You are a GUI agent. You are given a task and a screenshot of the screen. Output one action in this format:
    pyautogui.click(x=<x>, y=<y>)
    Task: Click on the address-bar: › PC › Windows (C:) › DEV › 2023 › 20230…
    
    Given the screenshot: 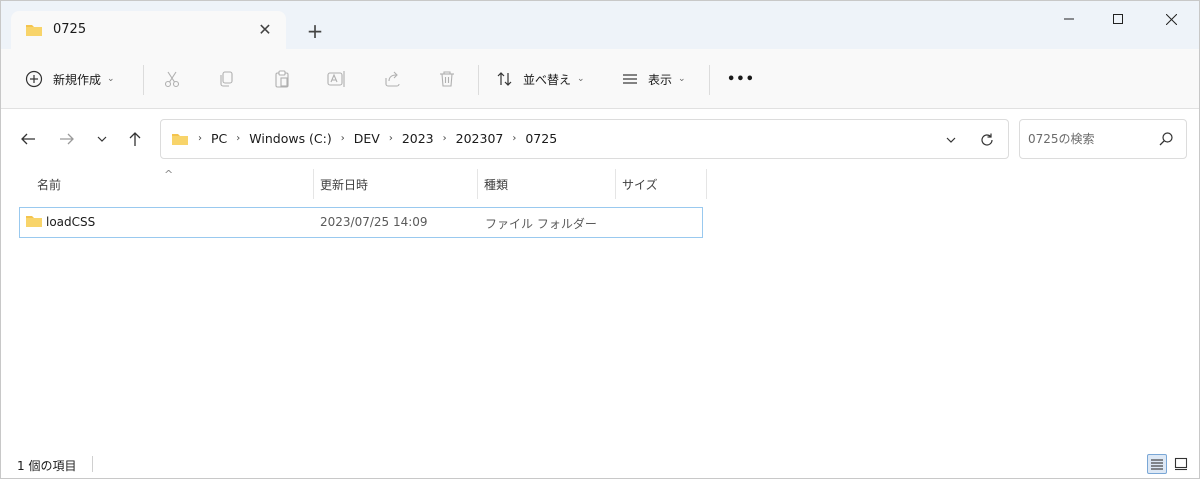 What is the action you would take?
    pyautogui.click(x=584, y=139)
    